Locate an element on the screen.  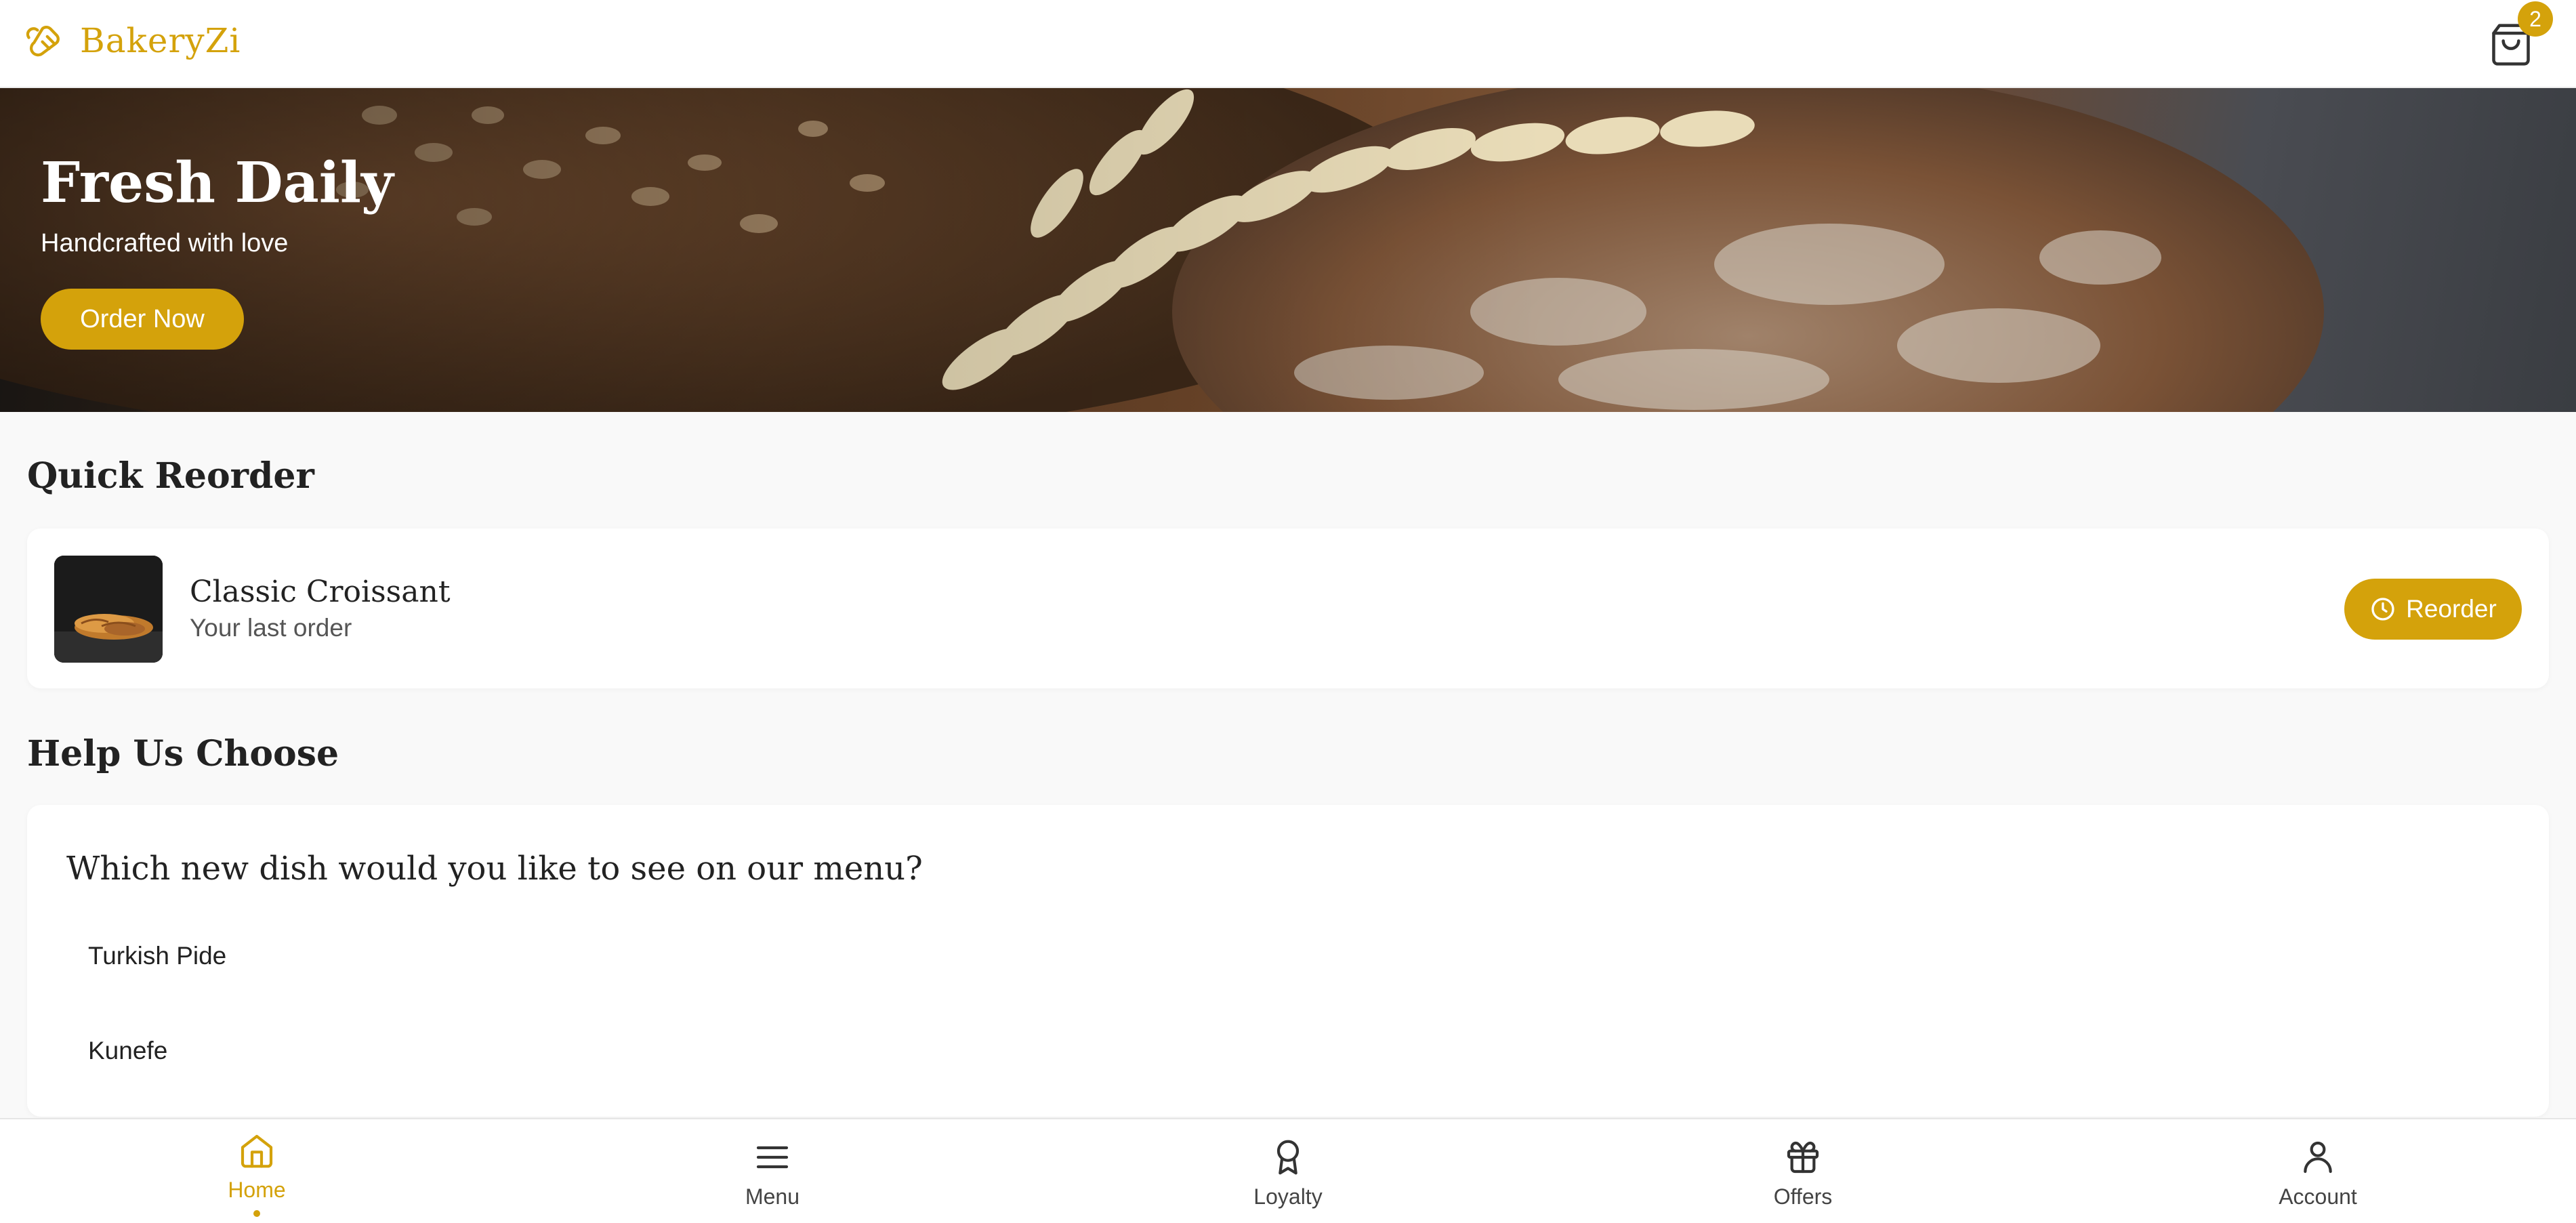
user-icon is located at coordinates (2318, 1158).